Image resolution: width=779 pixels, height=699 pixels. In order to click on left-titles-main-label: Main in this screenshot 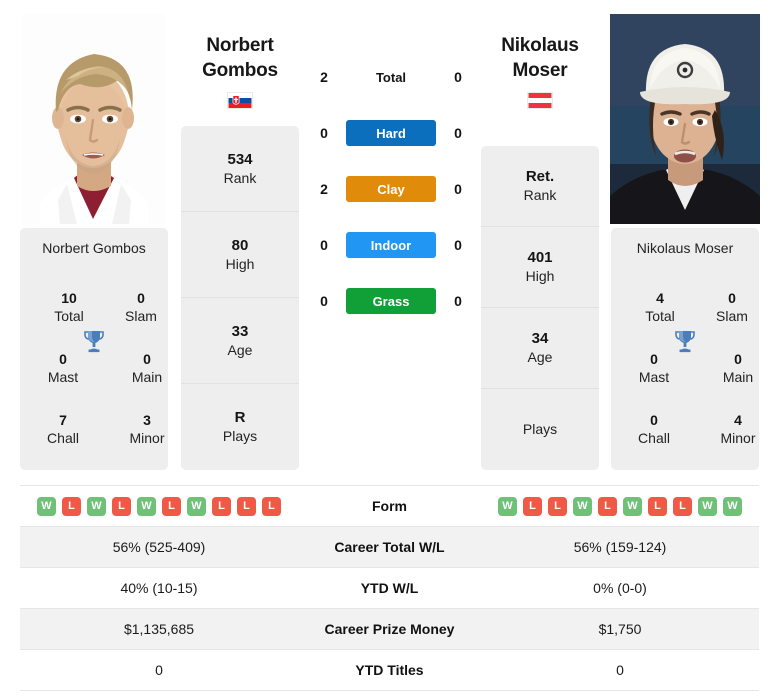, I will do `click(147, 377)`.